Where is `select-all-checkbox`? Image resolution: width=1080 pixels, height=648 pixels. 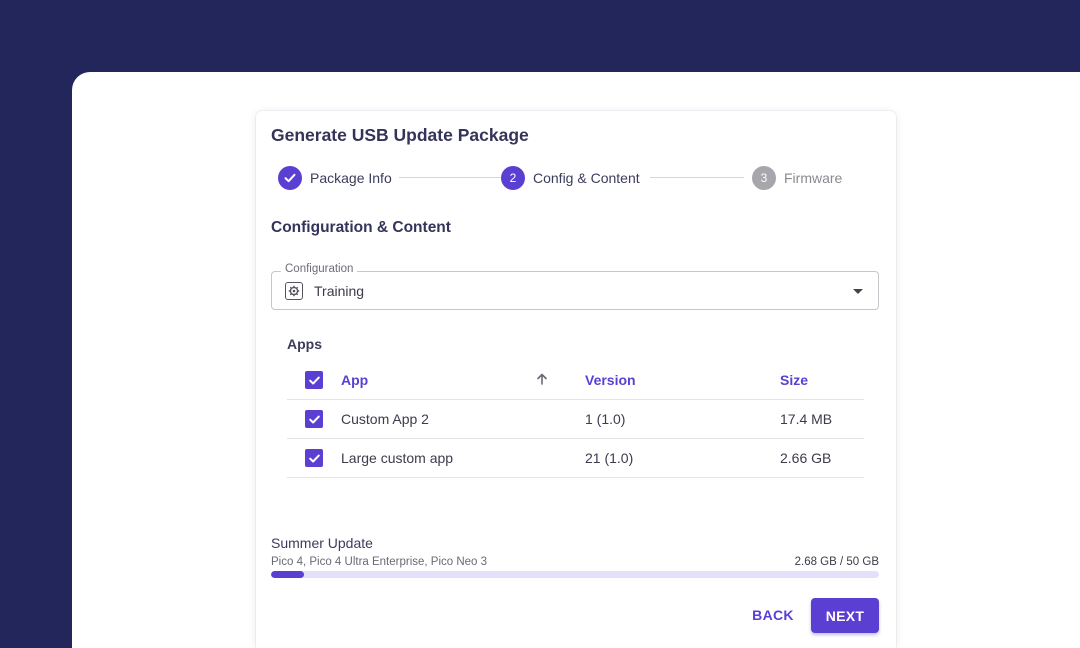
select-all-checkbox is located at coordinates (314, 380).